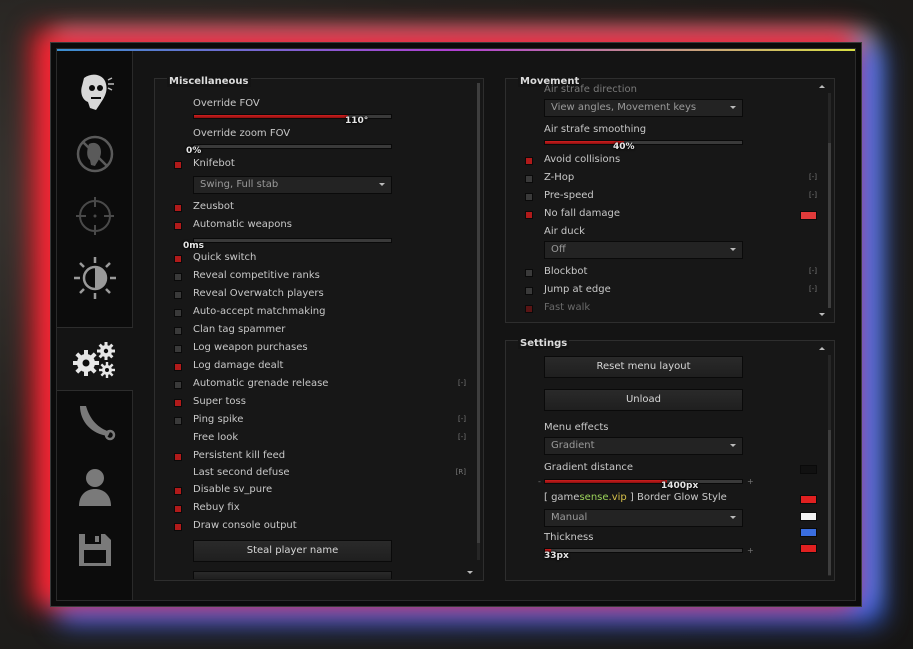 The image size is (913, 649). I want to click on blockbot-hotkey: [-], so click(813, 271).